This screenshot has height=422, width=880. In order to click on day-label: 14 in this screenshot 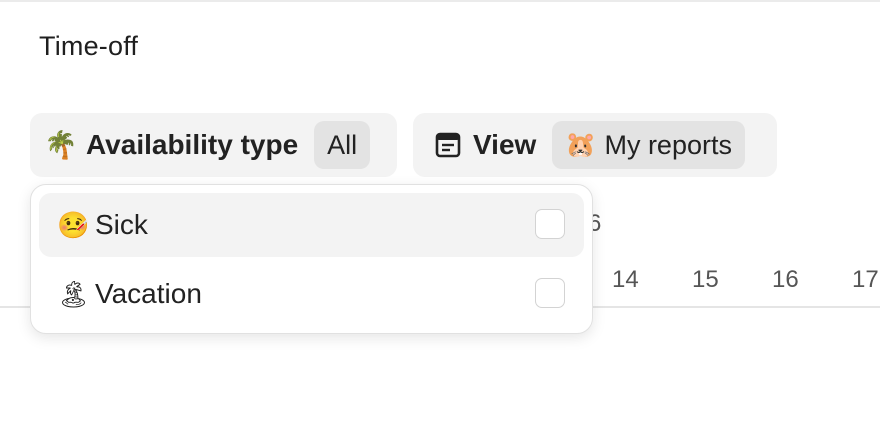, I will do `click(625, 279)`.